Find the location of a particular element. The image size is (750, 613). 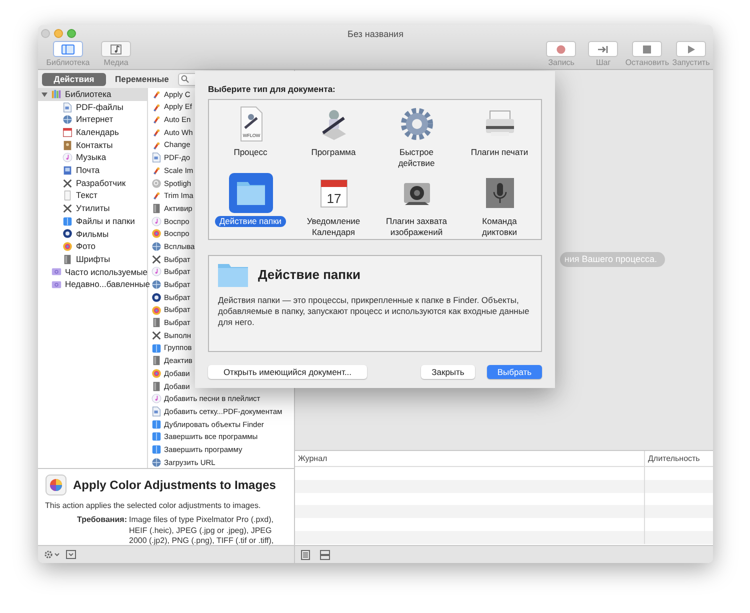

column-header: Длительность is located at coordinates (679, 458).